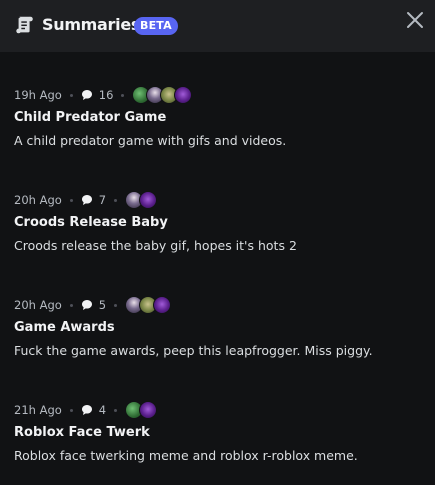 The height and width of the screenshot is (485, 435). What do you see at coordinates (93, 305) in the screenshot?
I see `summary-meta: 20h Ago 5` at bounding box center [93, 305].